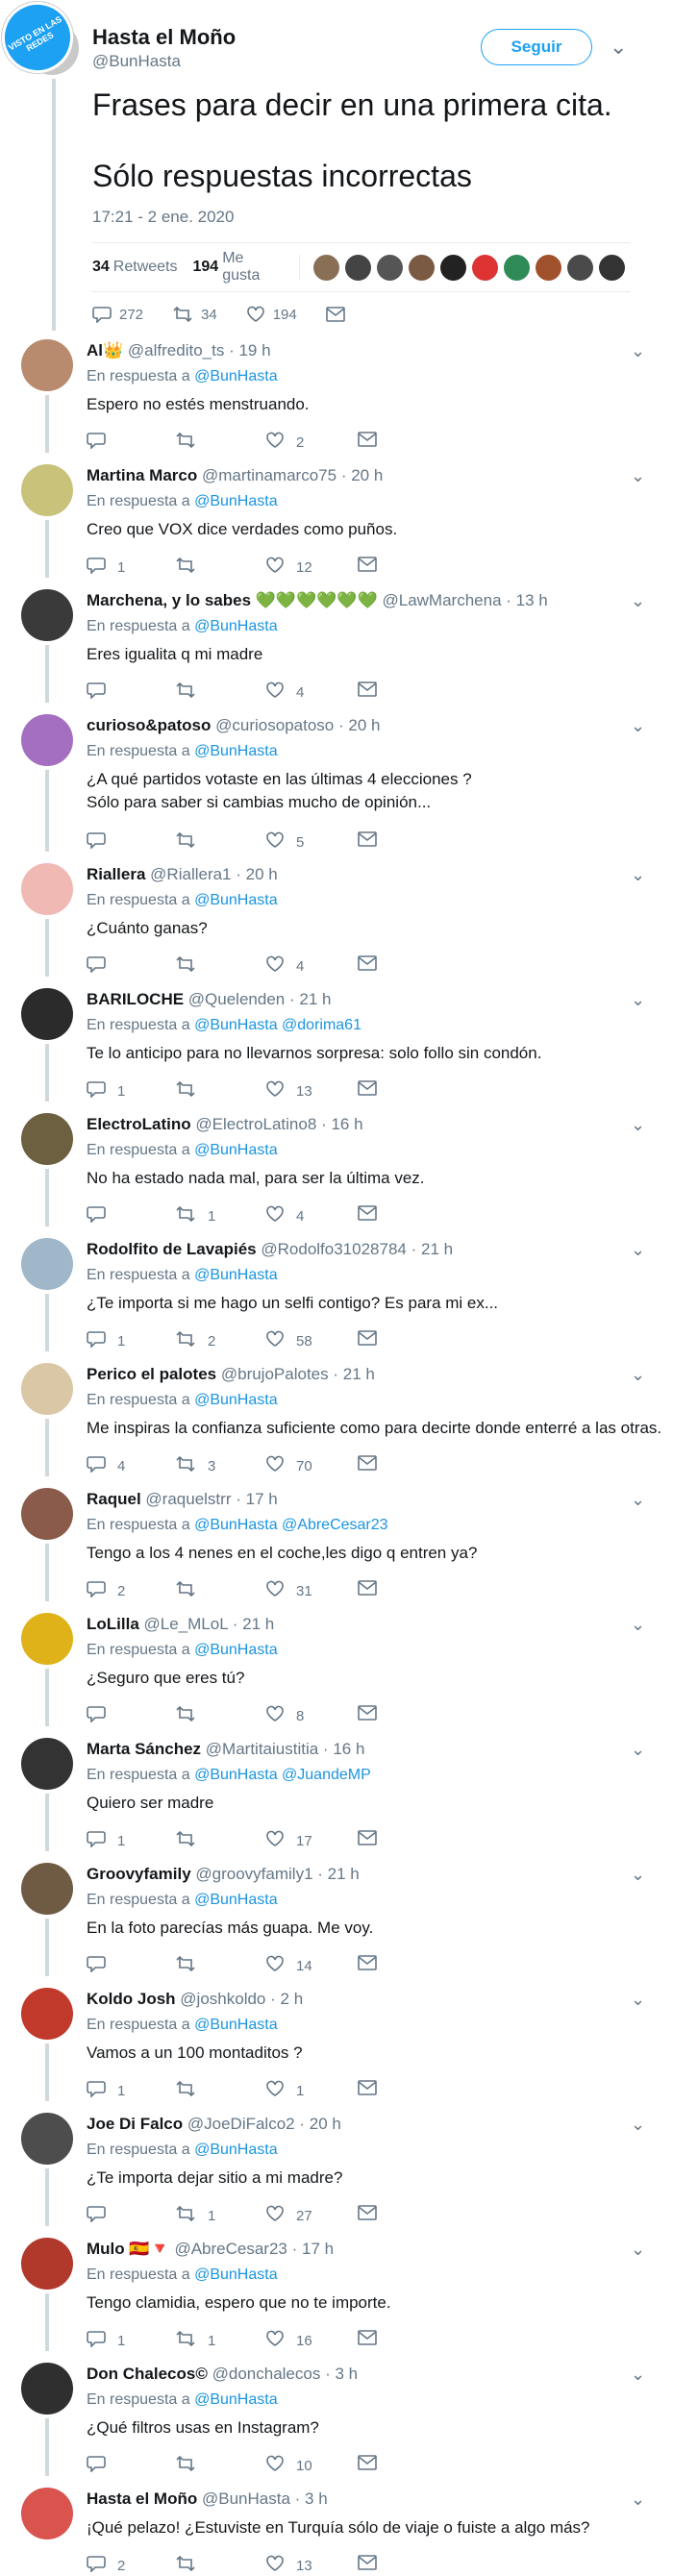 The height and width of the screenshot is (2576, 673). What do you see at coordinates (145, 267) in the screenshot?
I see `retweets-label: Retweets` at bounding box center [145, 267].